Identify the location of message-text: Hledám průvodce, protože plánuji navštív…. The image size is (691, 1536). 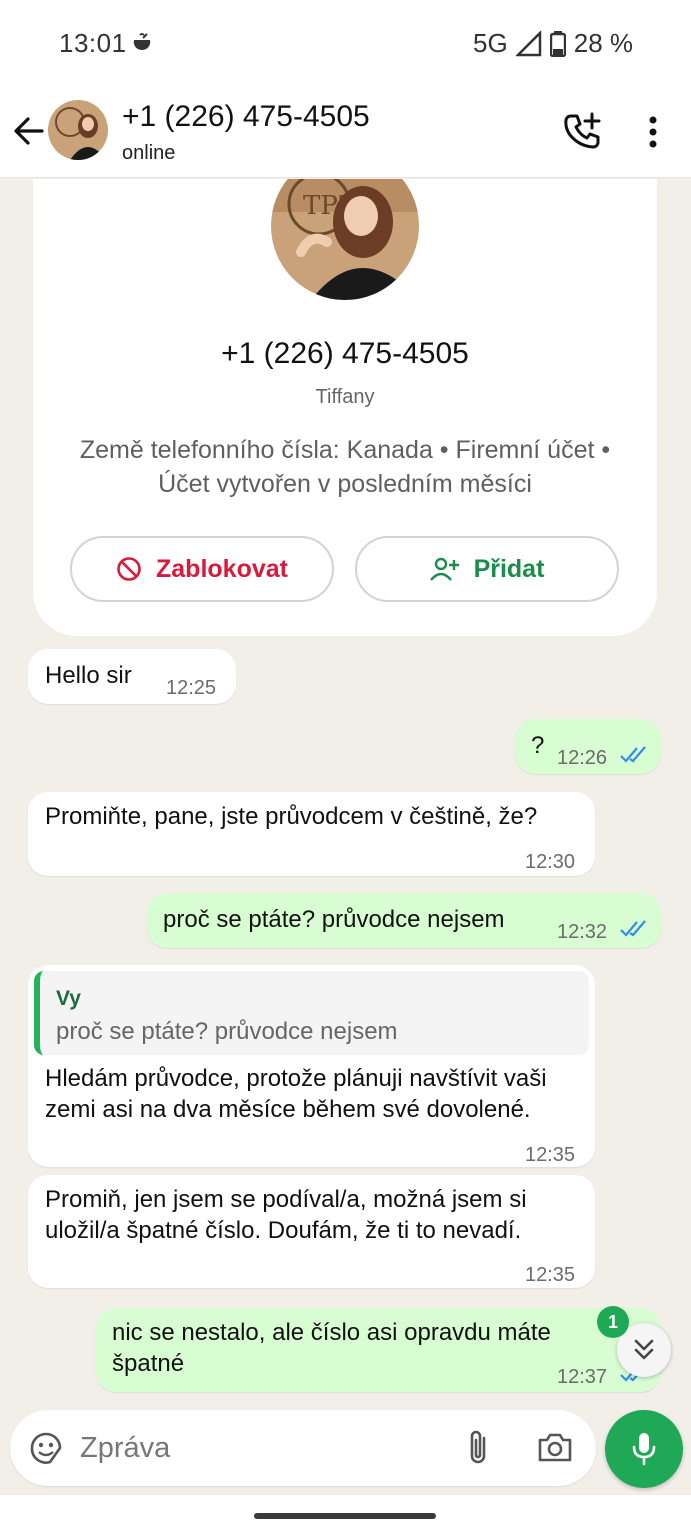
(296, 1094).